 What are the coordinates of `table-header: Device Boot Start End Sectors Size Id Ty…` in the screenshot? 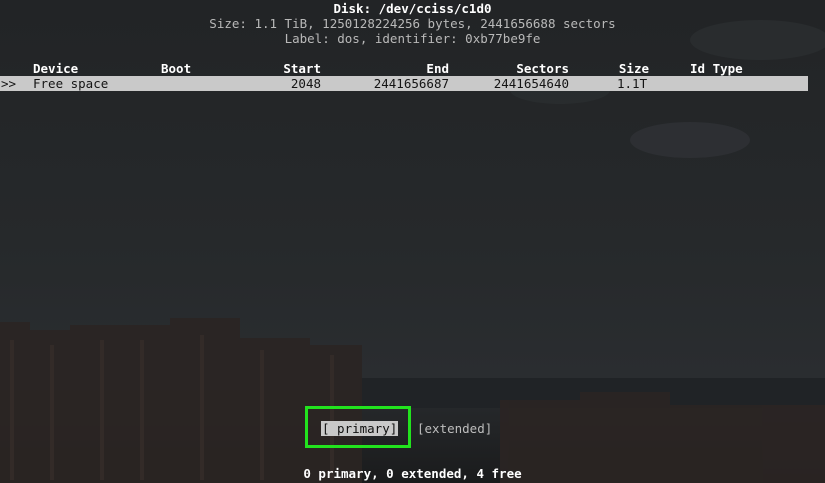 It's located at (412, 68).